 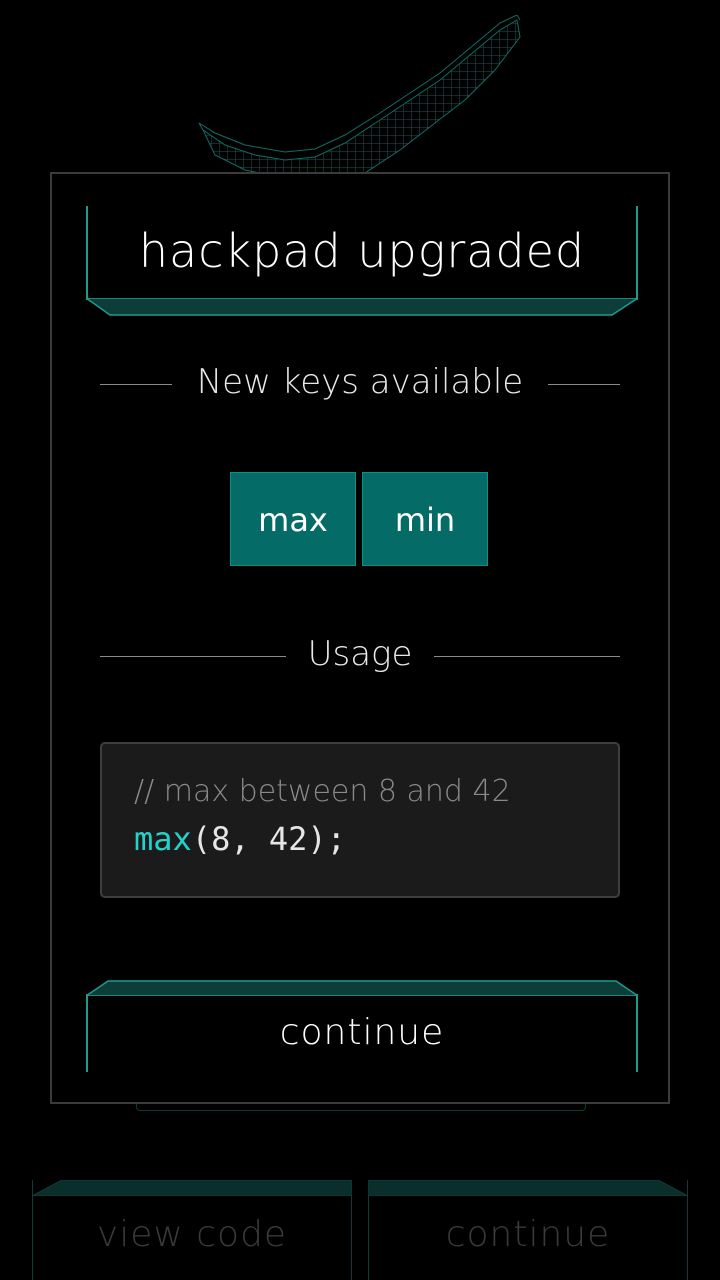 What do you see at coordinates (425, 519) in the screenshot?
I see `key-min: min` at bounding box center [425, 519].